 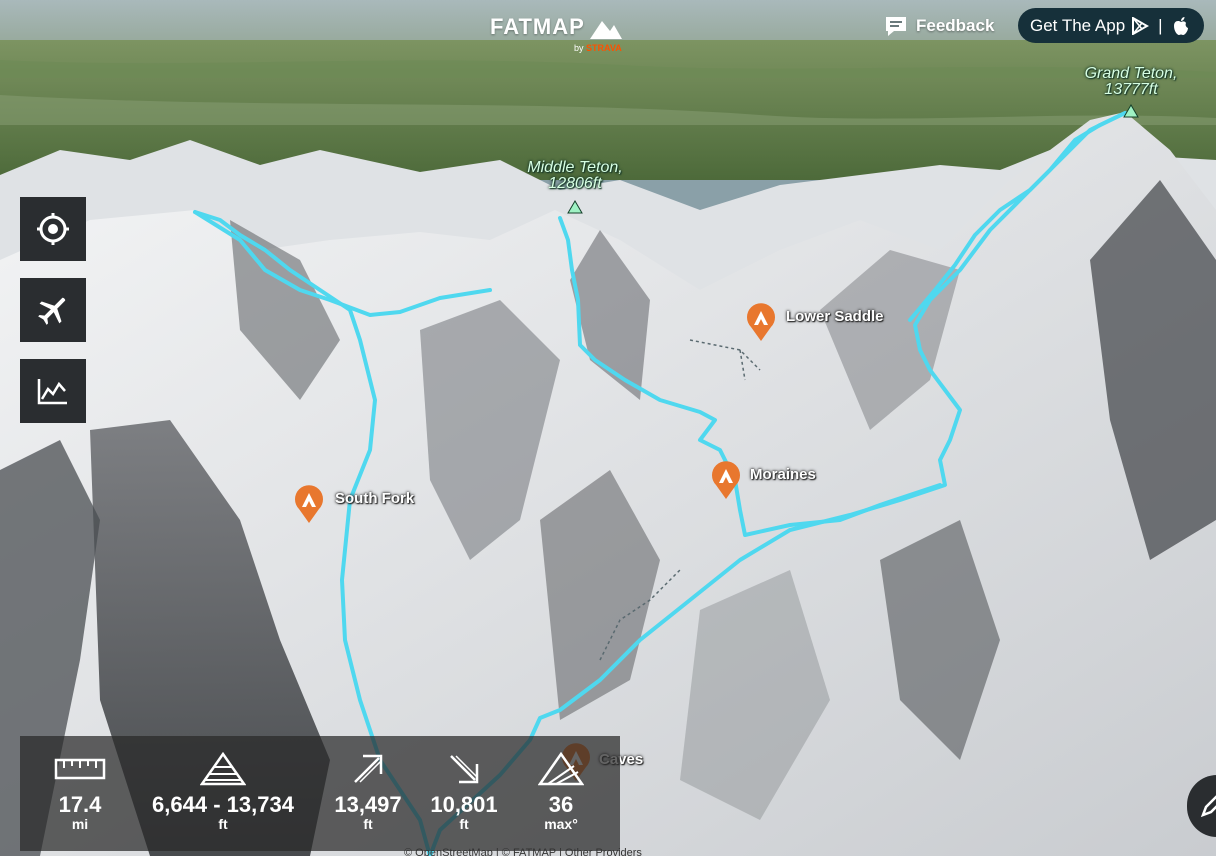 I want to click on feedback-button: Feedback, so click(x=939, y=26).